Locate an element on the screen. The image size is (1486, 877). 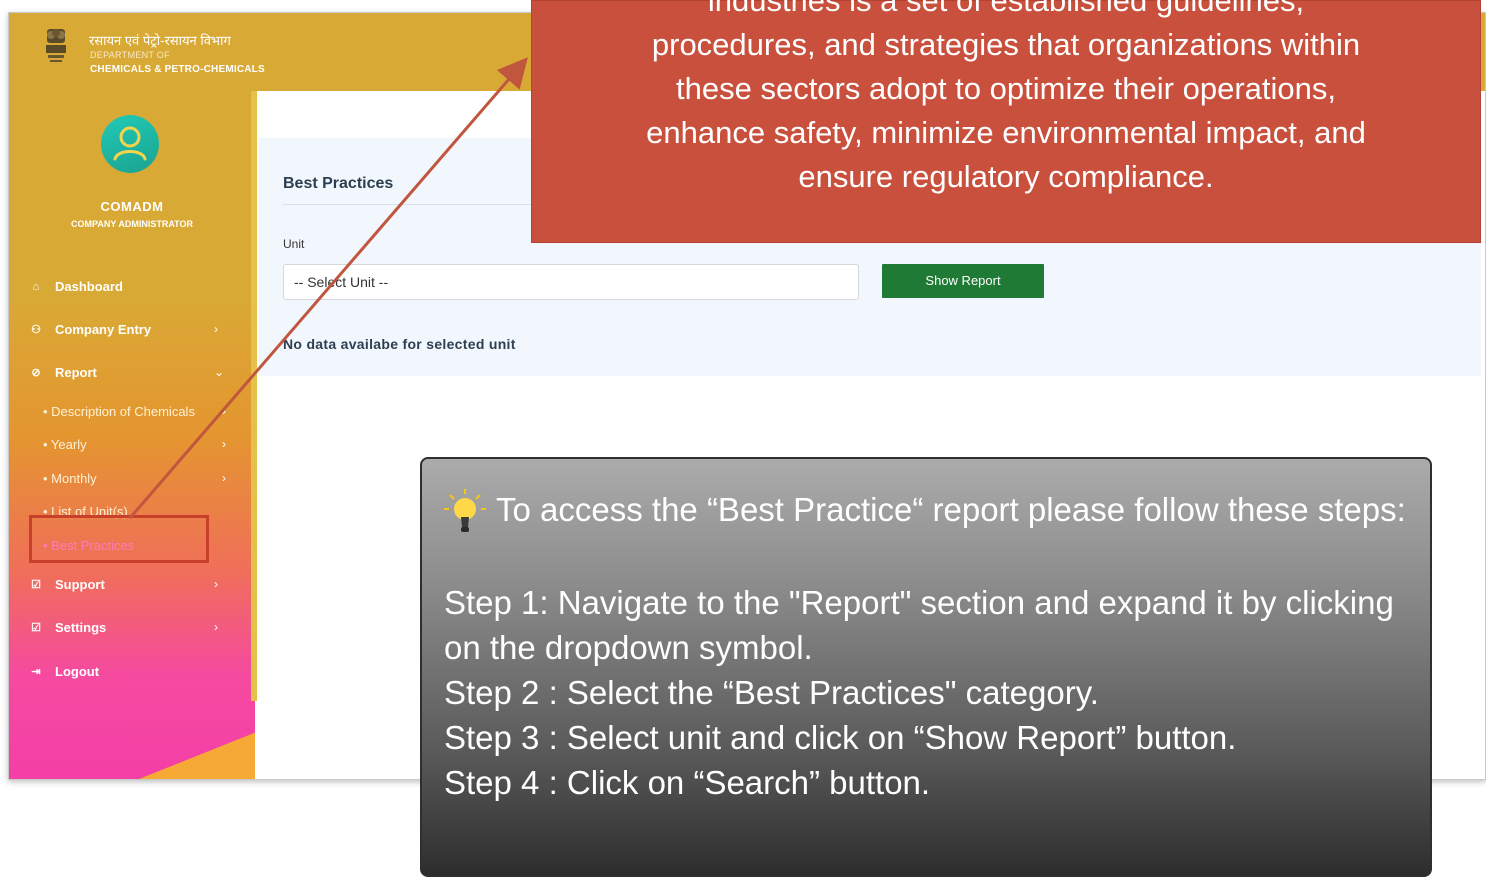
user-plus-icon: ⚇ is located at coordinates (36, 329).